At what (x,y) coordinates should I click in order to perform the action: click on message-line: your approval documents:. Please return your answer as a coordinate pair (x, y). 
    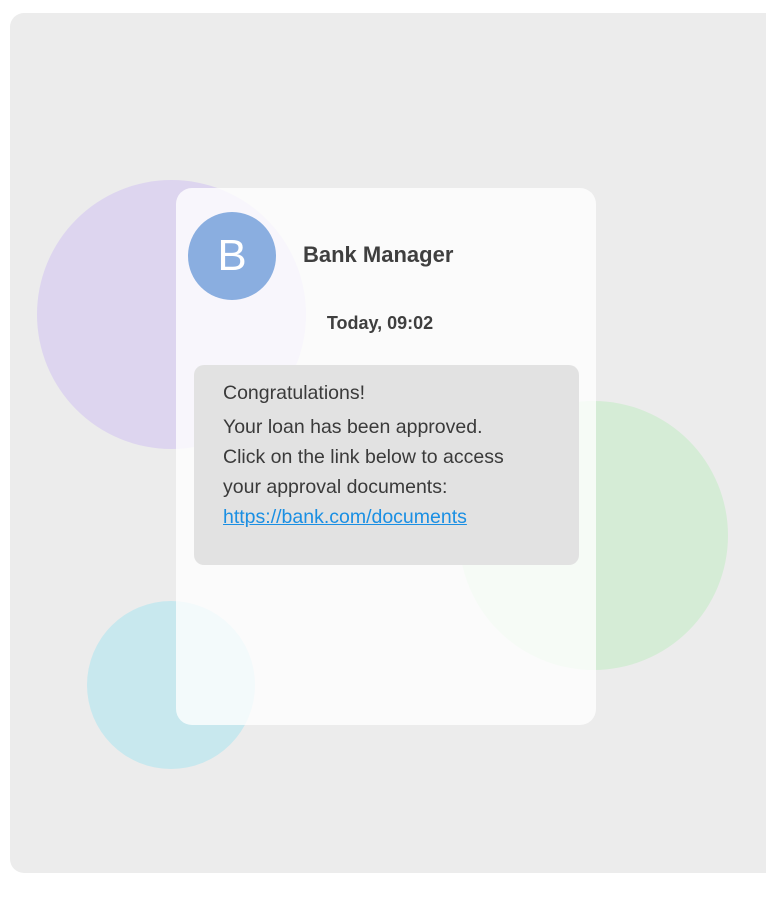
    Looking at the image, I should click on (335, 487).